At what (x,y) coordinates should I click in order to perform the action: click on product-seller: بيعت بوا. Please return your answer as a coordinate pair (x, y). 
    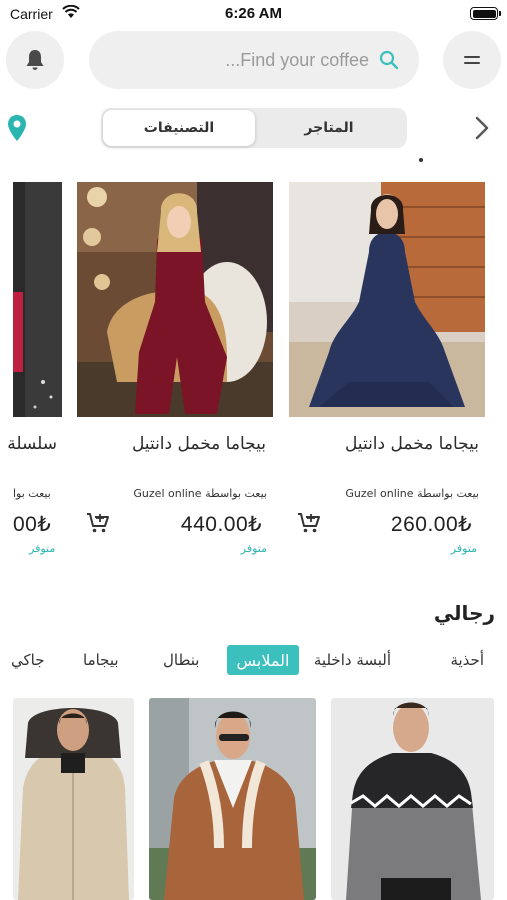
    Looking at the image, I should click on (32, 493).